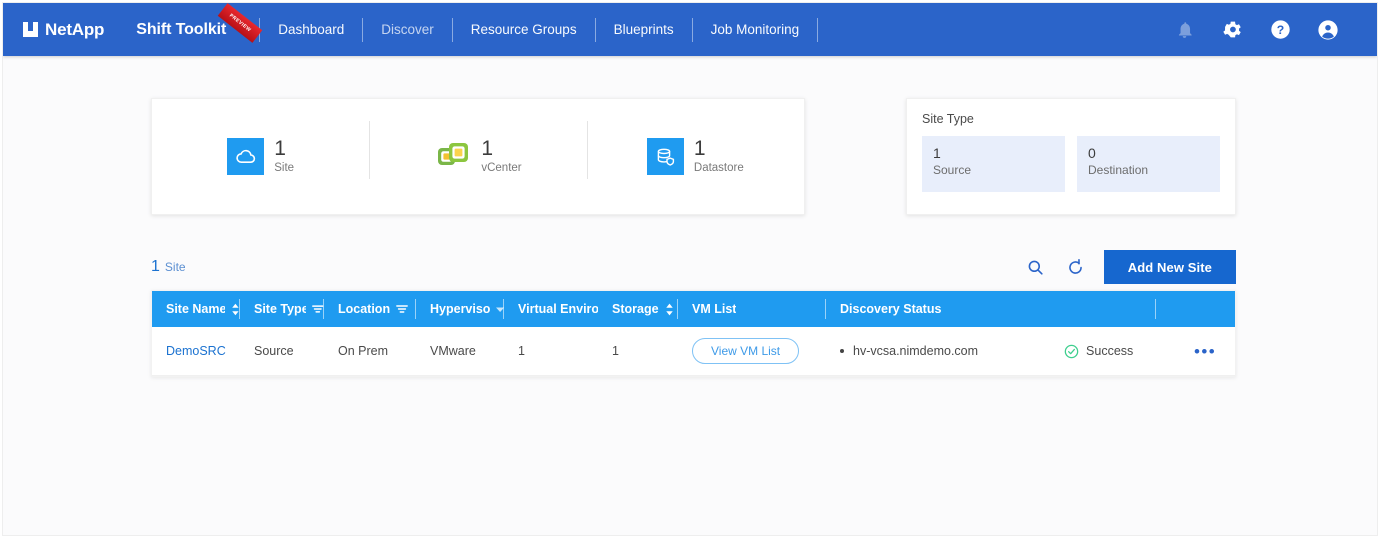 The width and height of the screenshot is (1384, 540). I want to click on cell-discovery-status: hv-vcsa.nimdemo.com Success, so click(991, 351).